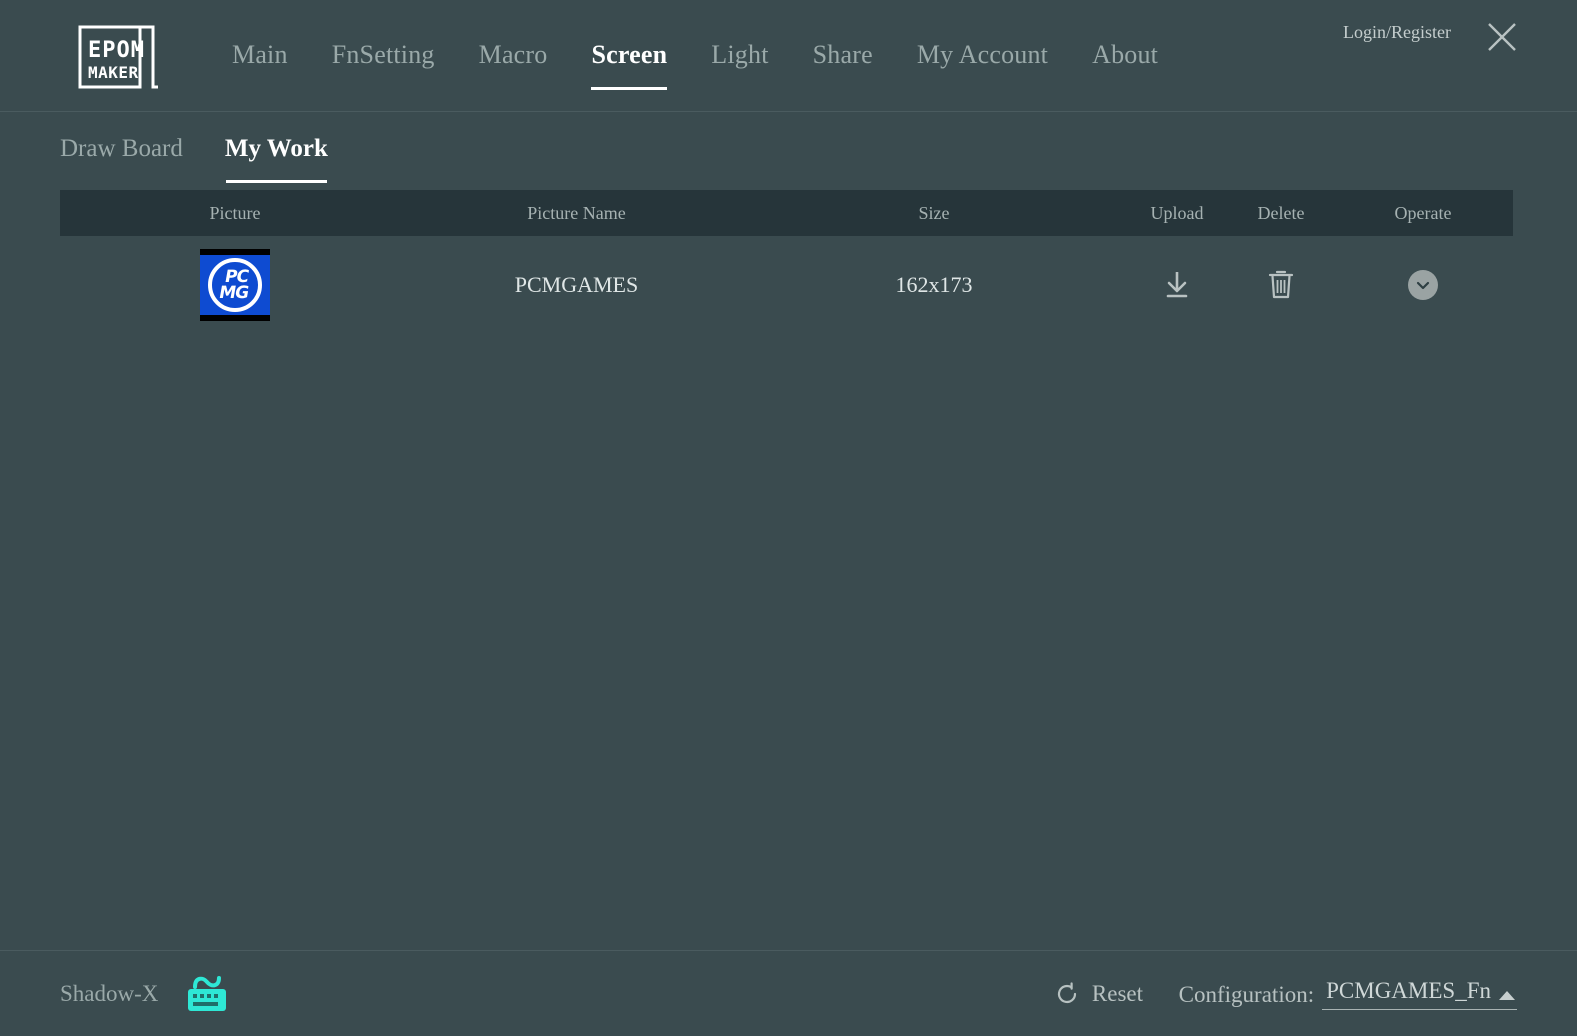 The width and height of the screenshot is (1577, 1036). I want to click on nav-item-main: Main, so click(260, 56).